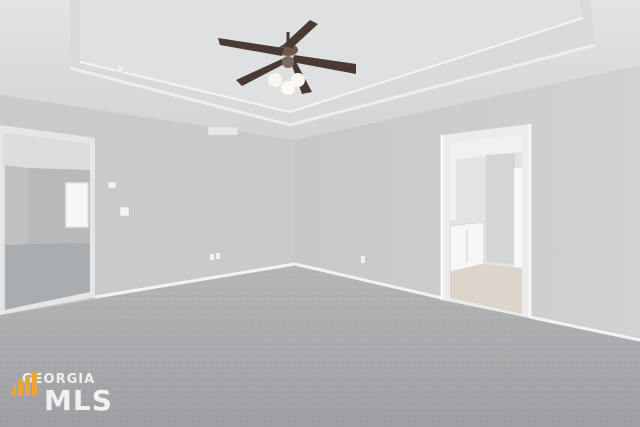 This screenshot has width=640, height=427. I want to click on vanity-mirror, so click(453, 189).